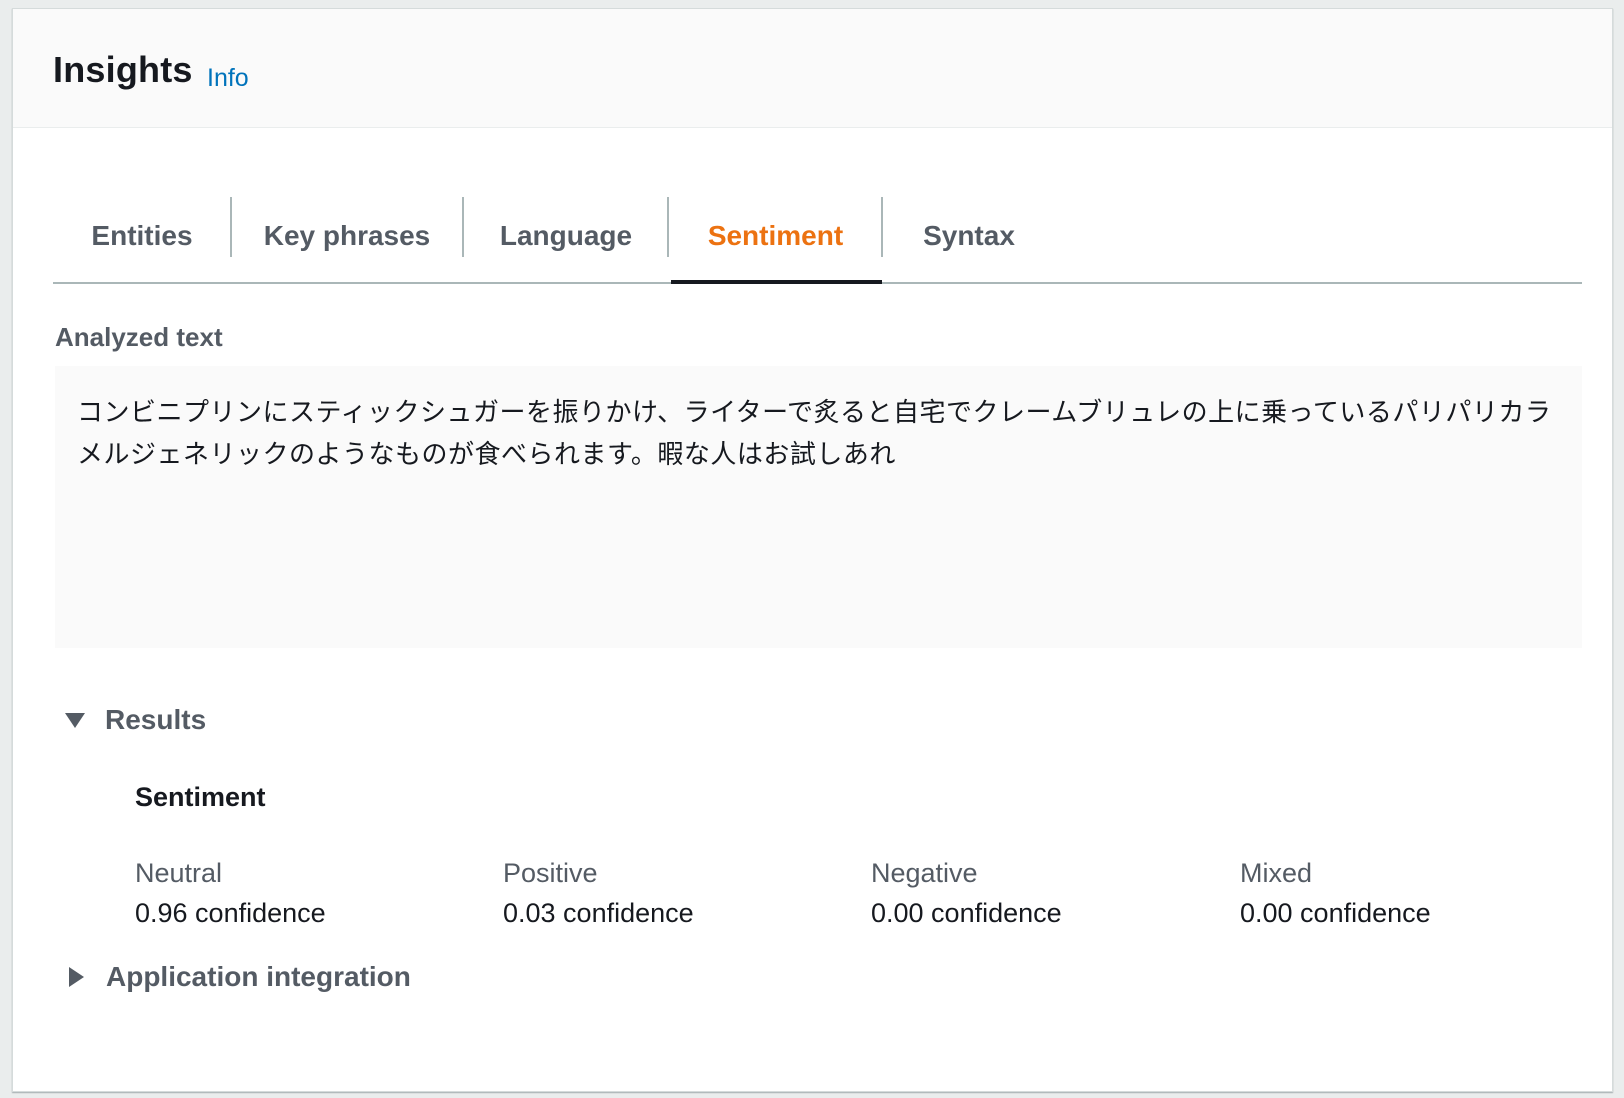 The width and height of the screenshot is (1624, 1098). I want to click on metric-value: 0.03 confidence, so click(598, 913).